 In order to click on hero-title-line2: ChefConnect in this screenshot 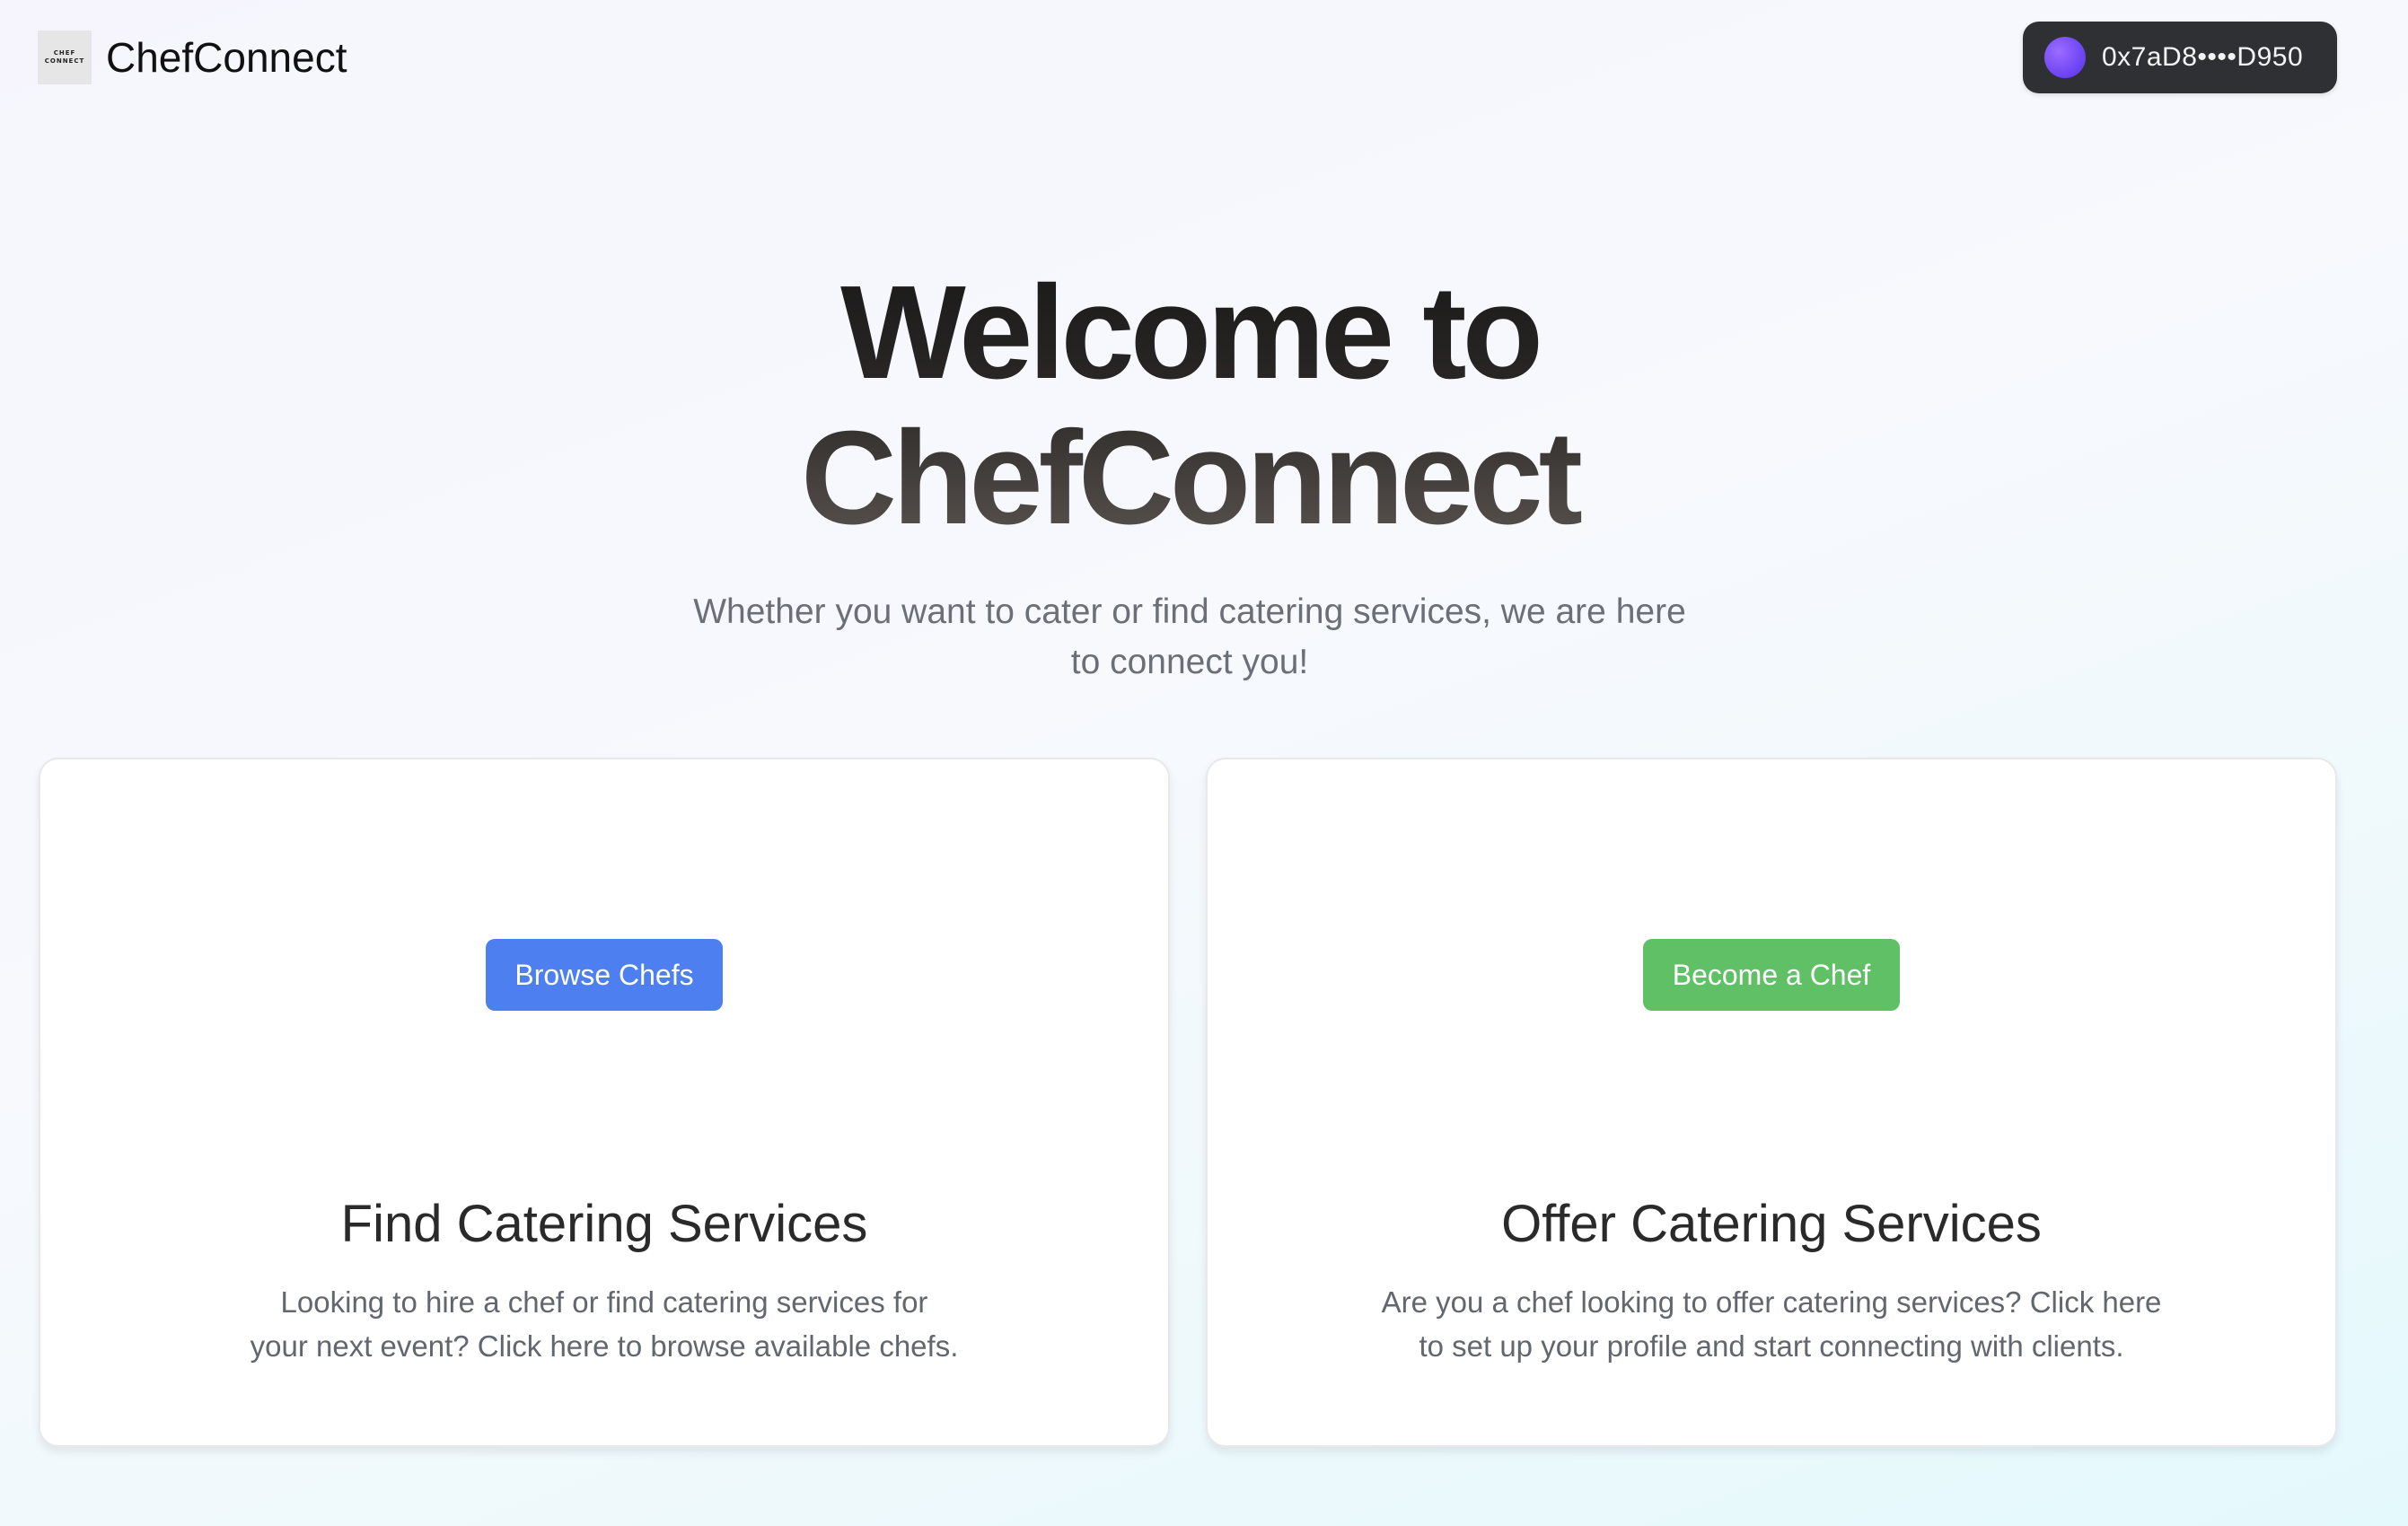, I will do `click(1189, 478)`.